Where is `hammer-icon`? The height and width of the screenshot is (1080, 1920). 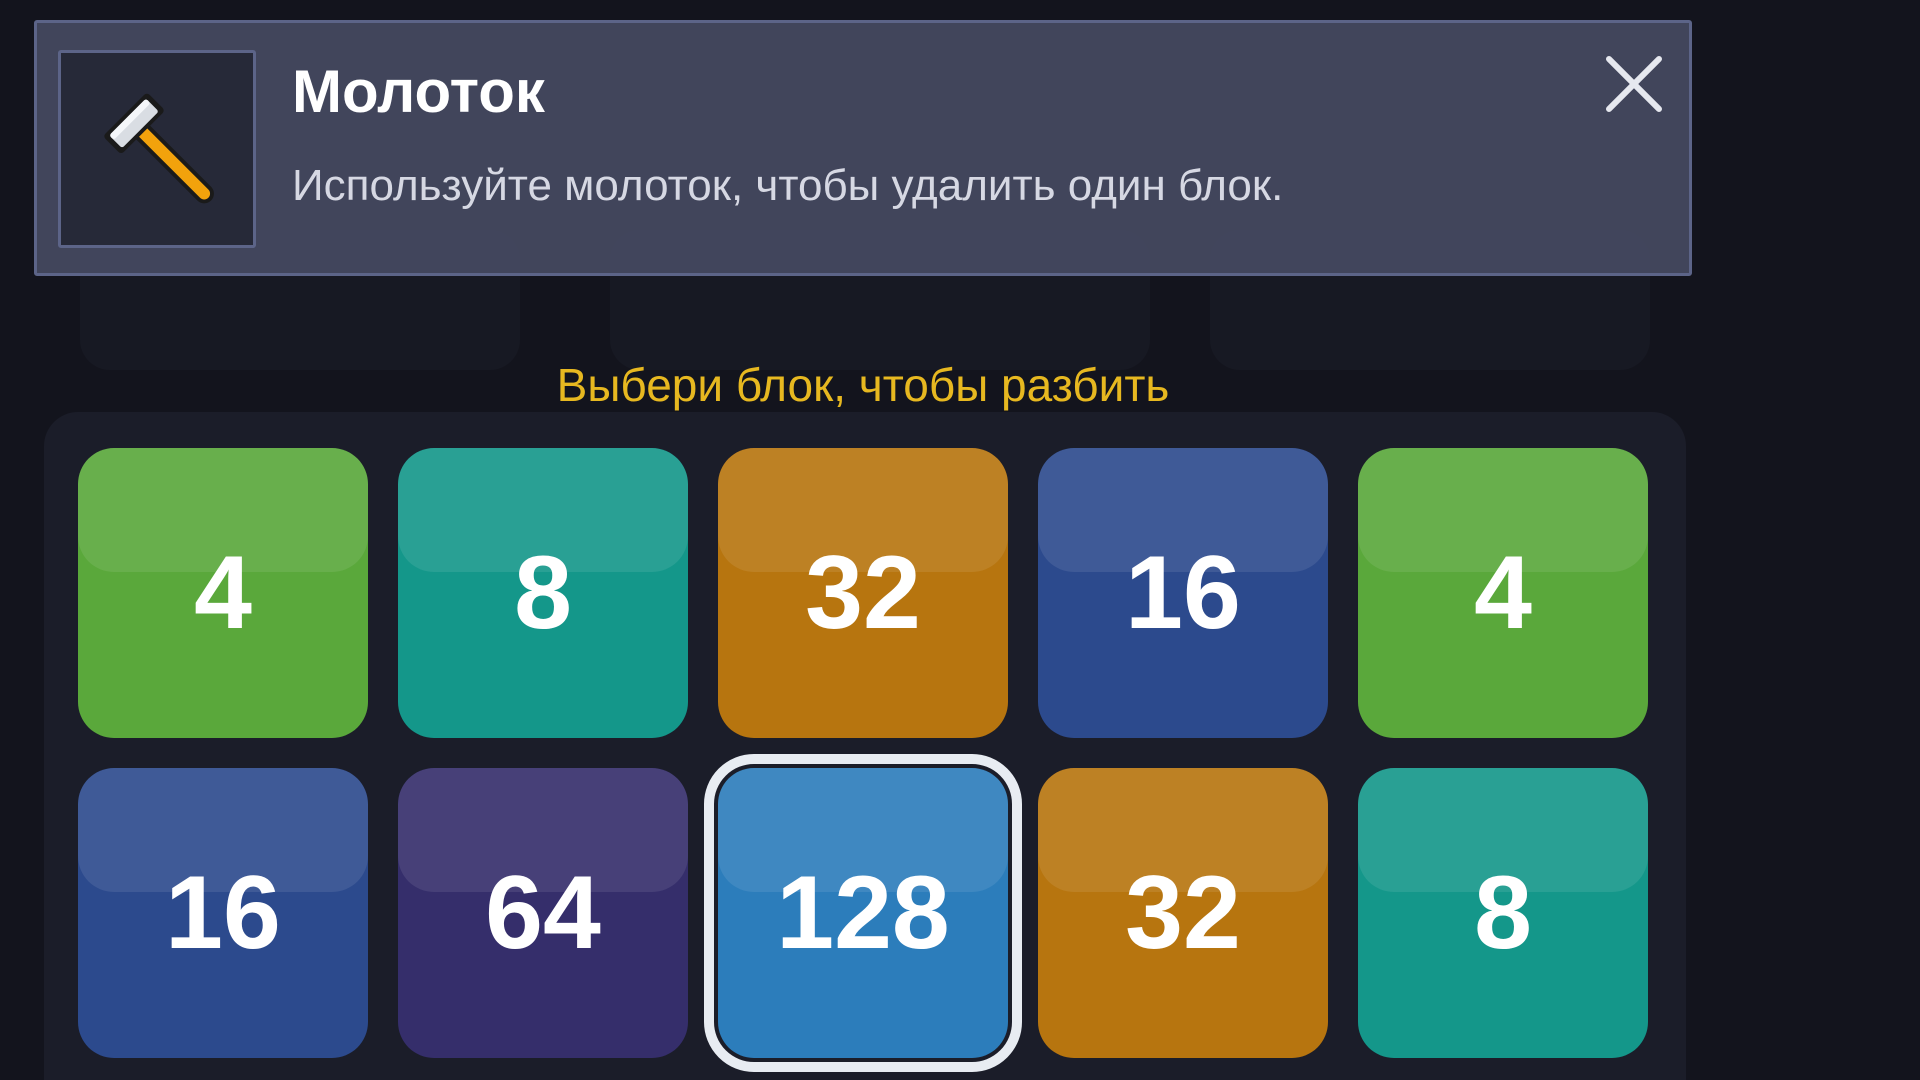 hammer-icon is located at coordinates (159, 148).